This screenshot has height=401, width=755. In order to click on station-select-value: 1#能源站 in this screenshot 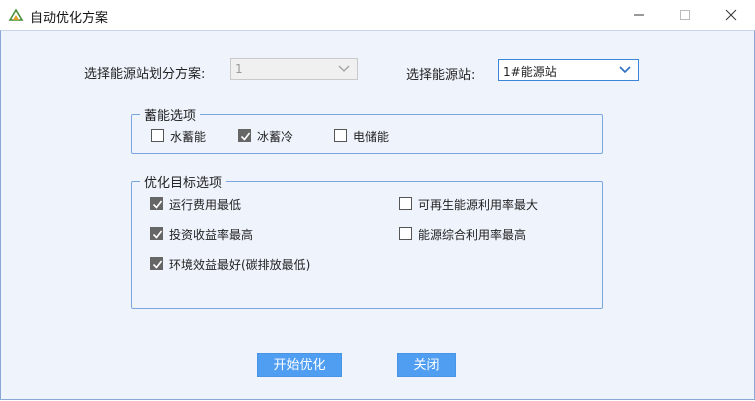, I will do `click(530, 72)`.